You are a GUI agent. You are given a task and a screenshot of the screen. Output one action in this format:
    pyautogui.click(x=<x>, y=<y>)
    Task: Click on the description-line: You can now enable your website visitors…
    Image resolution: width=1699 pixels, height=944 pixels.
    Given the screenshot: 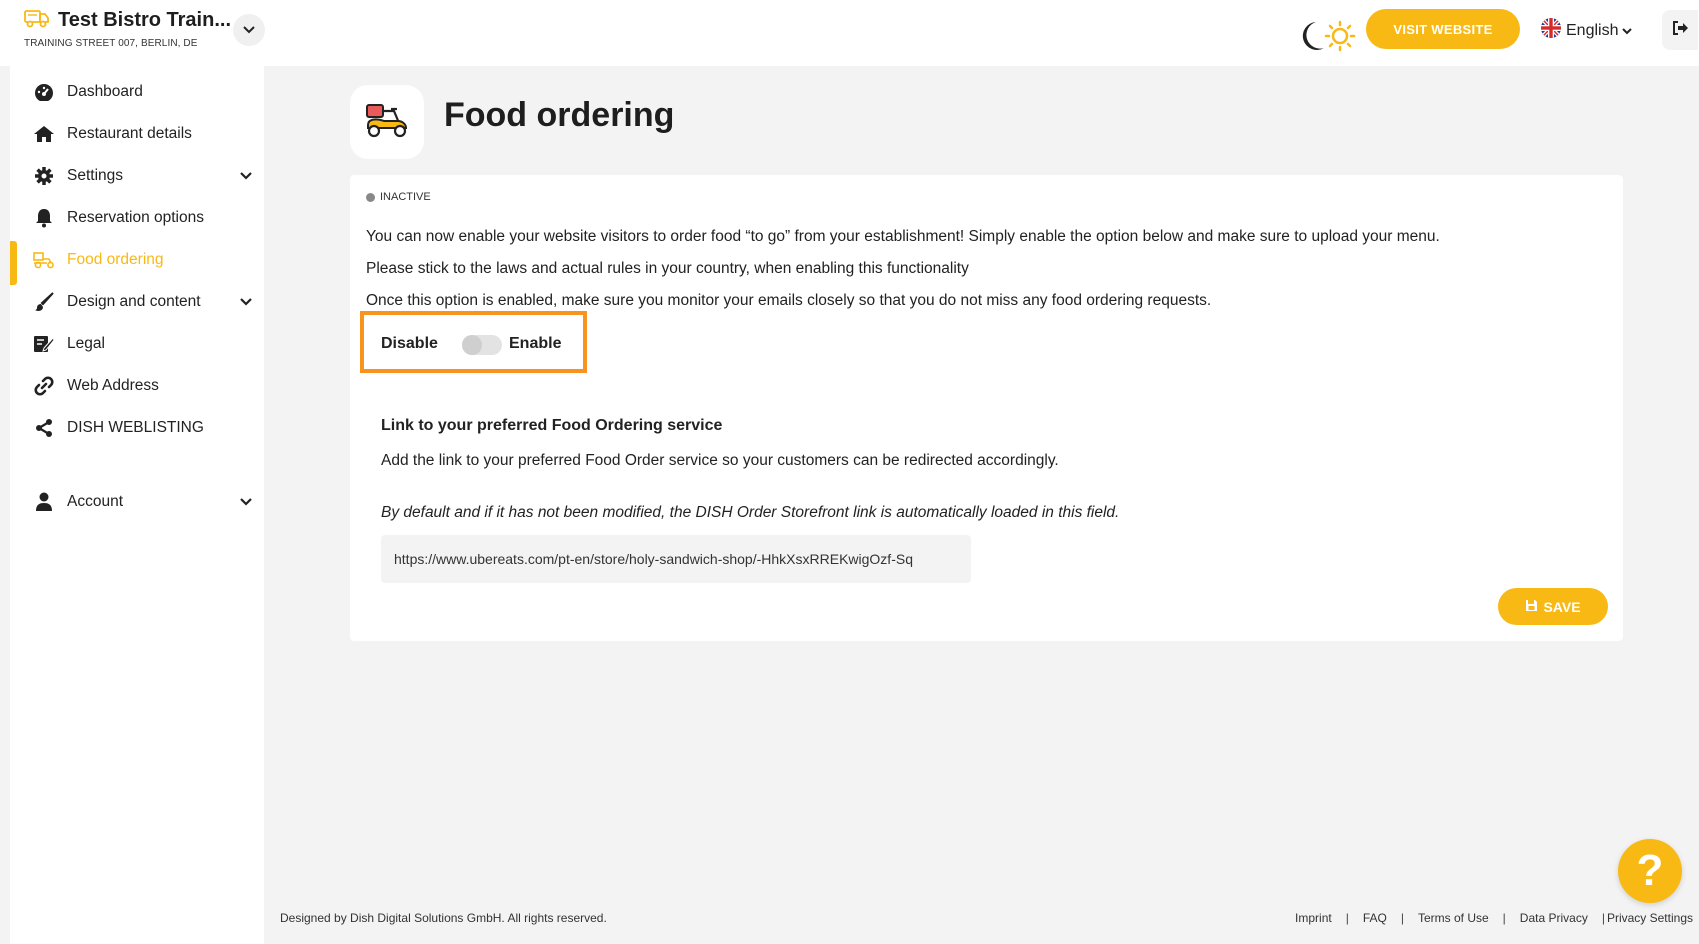 What is the action you would take?
    pyautogui.click(x=903, y=236)
    